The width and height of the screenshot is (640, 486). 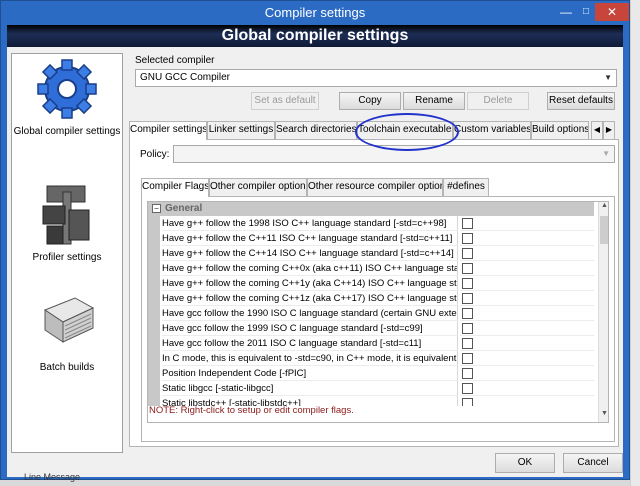 I want to click on tab-other-compiler-options: Other compiler options, so click(x=258, y=187).